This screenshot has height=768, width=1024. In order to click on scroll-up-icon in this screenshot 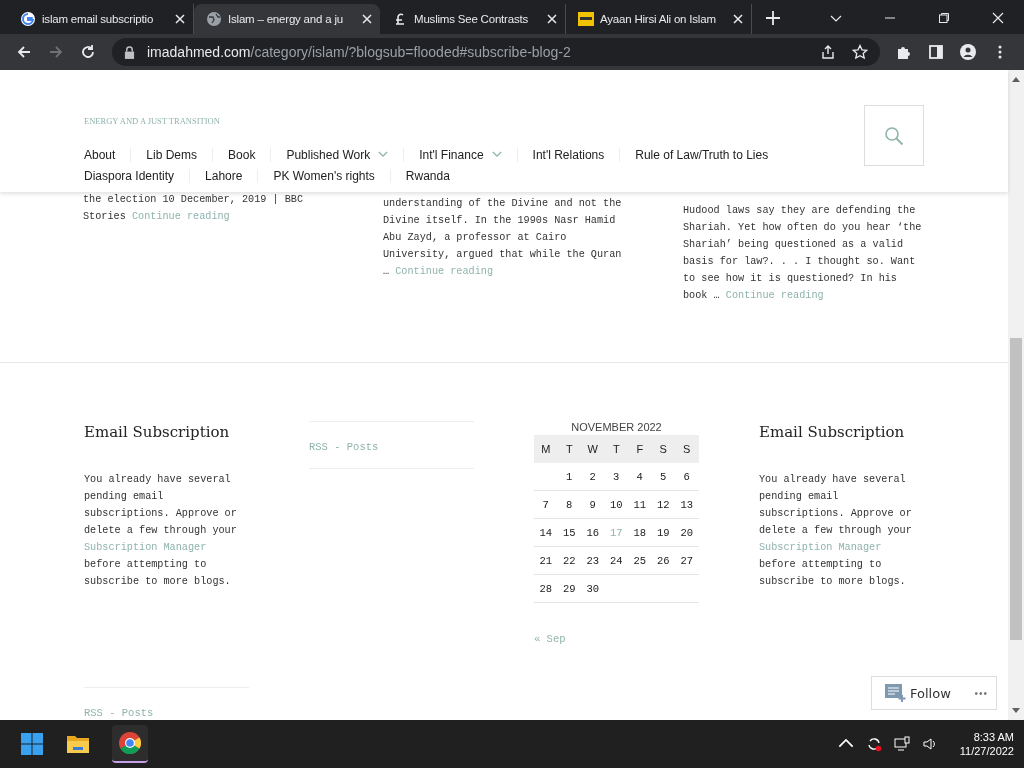, I will do `click(1016, 79)`.